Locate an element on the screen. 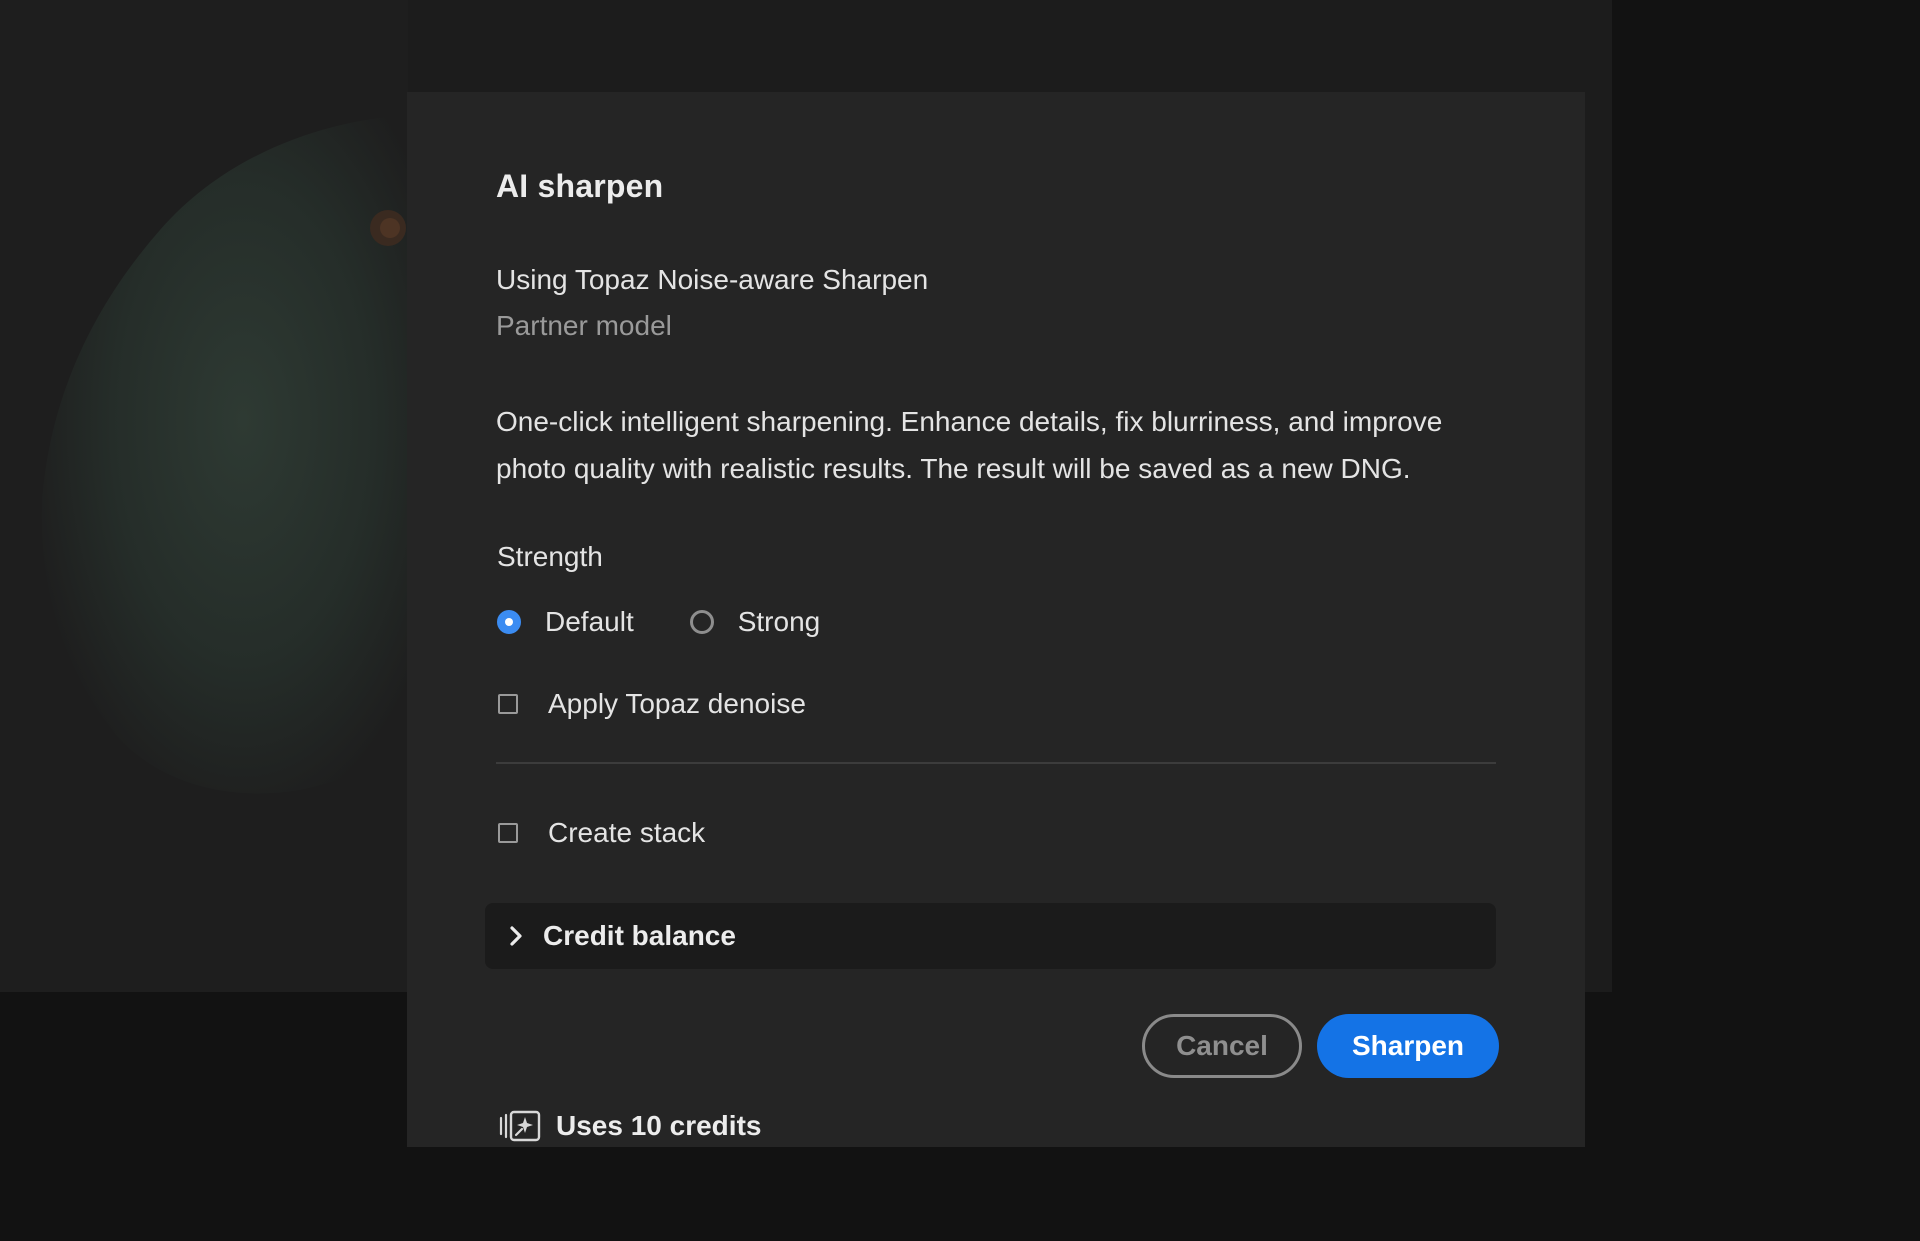  dialog-title: AI sharpen is located at coordinates (580, 186).